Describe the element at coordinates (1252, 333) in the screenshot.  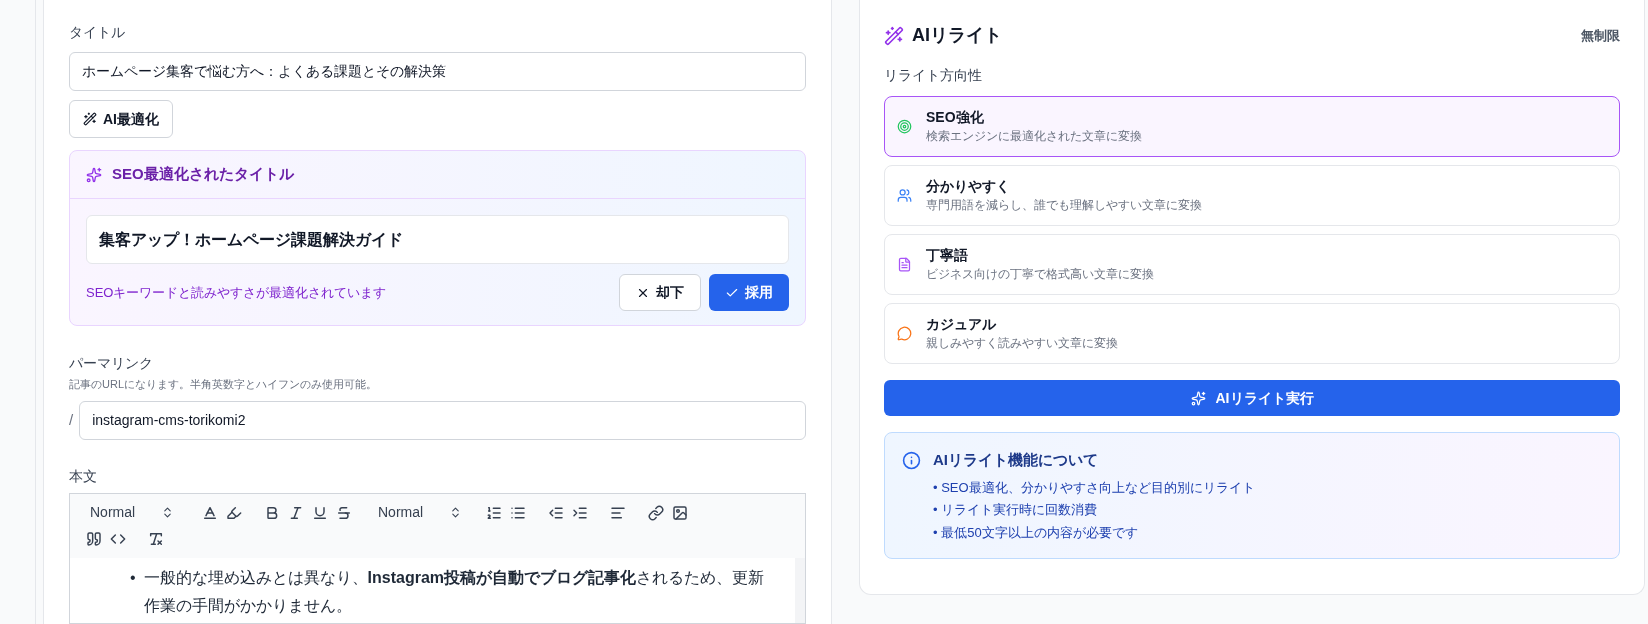
I see `rewrite-option: カジュアル 親しみやすく読みやすい文章に変換` at that location.